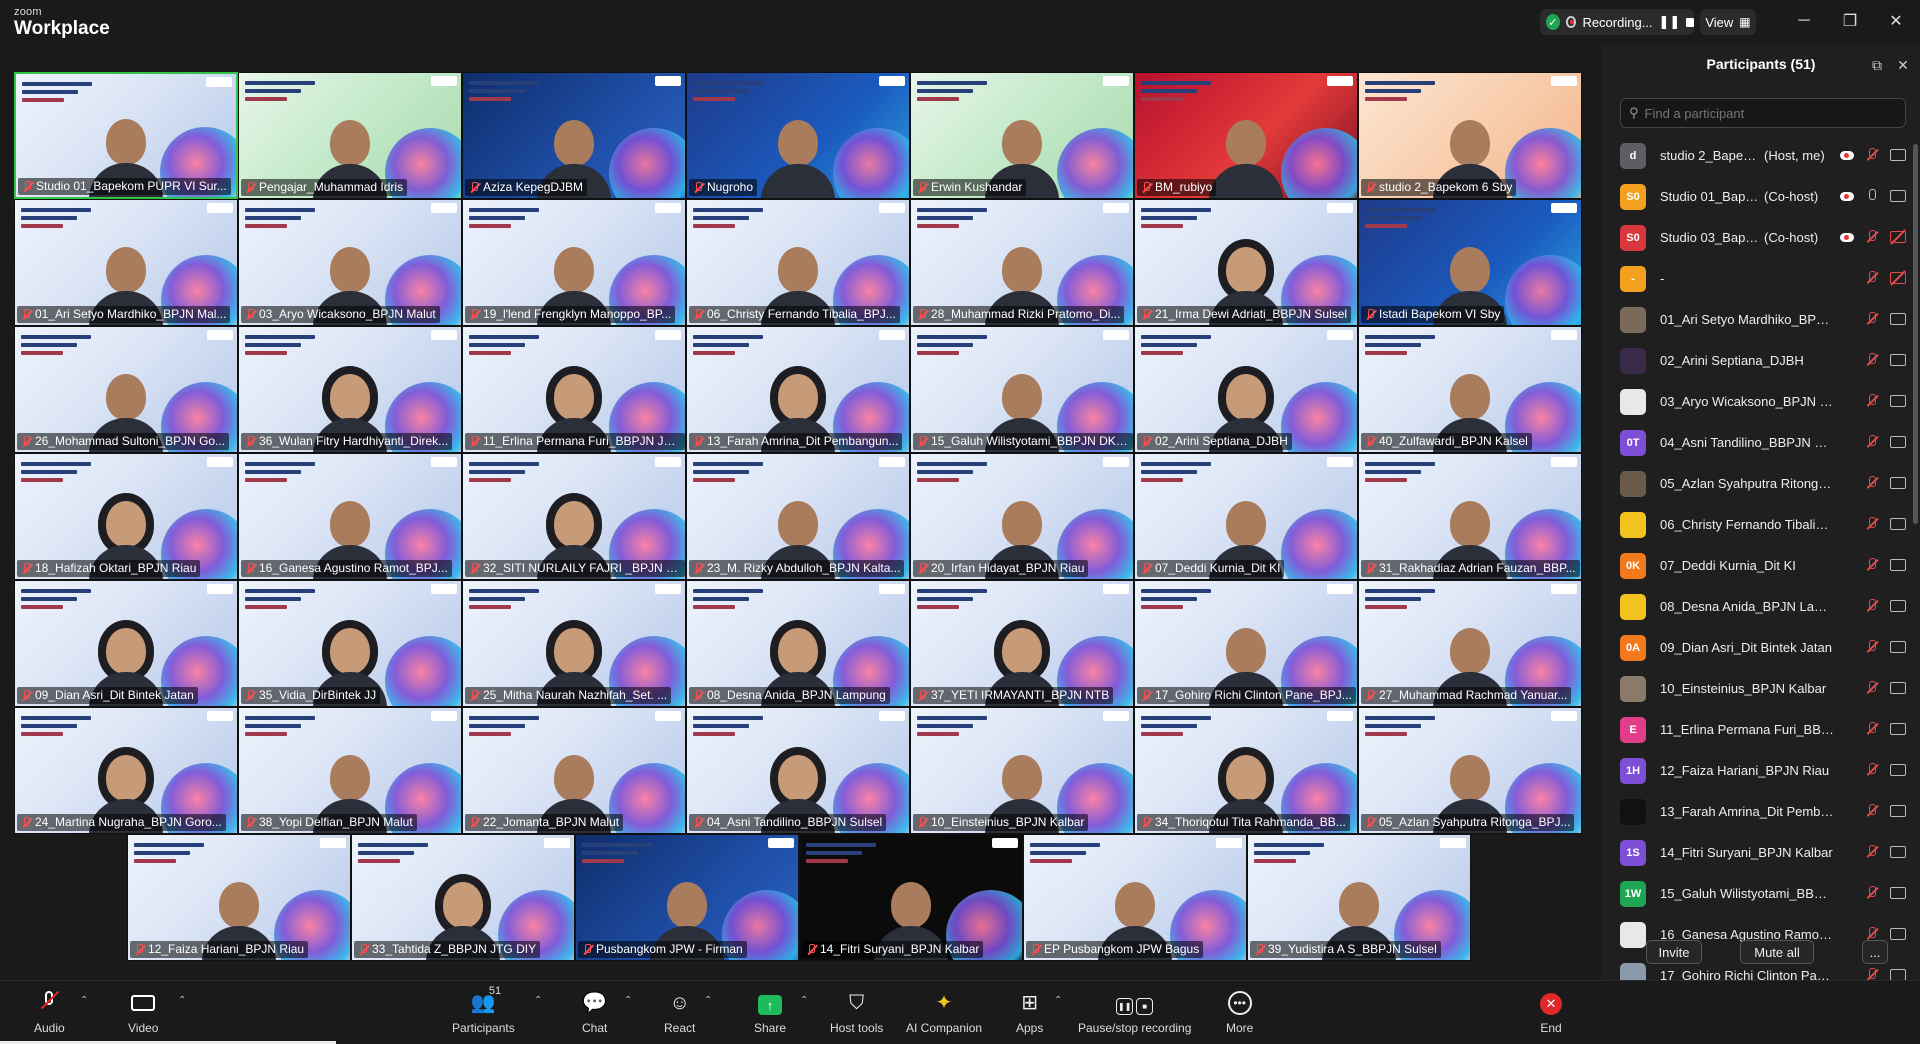 This screenshot has height=1044, width=1920. Describe the element at coordinates (1804, 21) in the screenshot. I see `minimize-icon: ─` at that location.